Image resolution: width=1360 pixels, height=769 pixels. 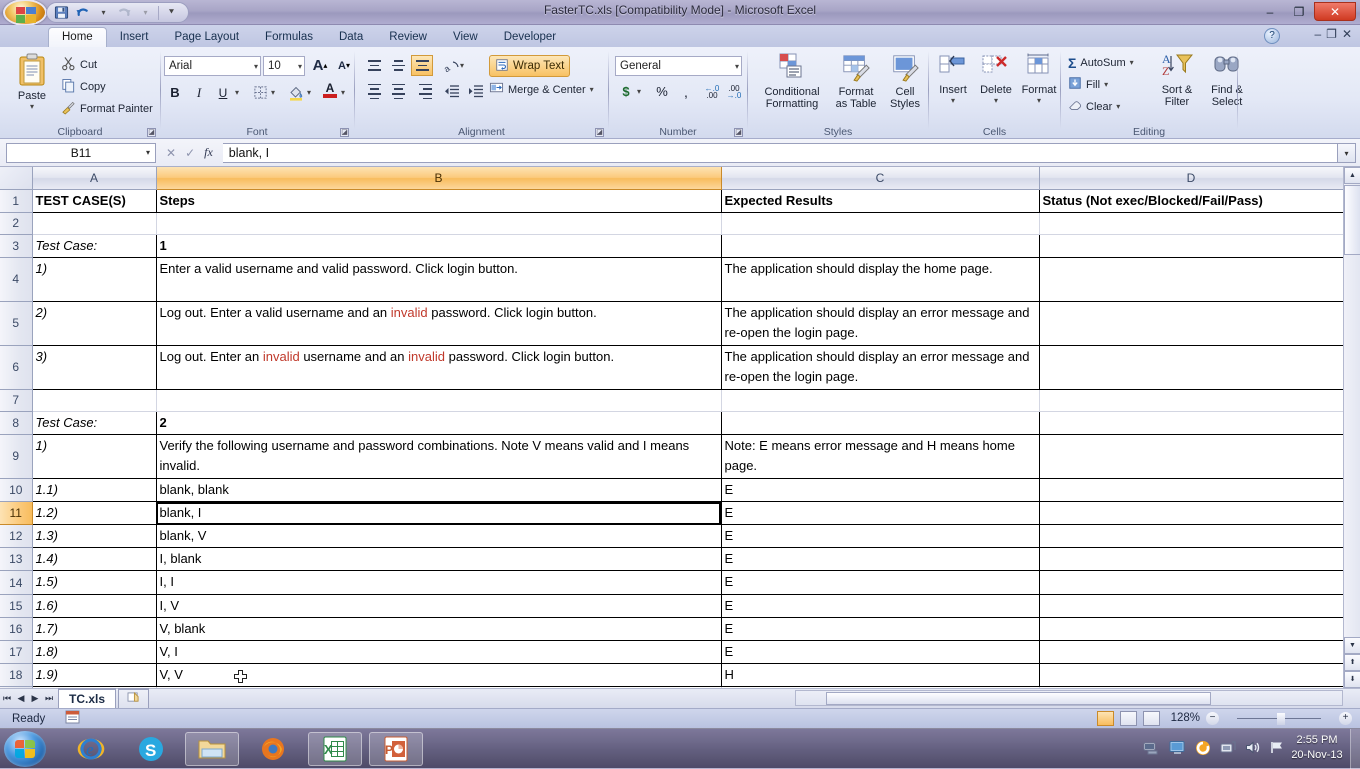 What do you see at coordinates (672, 400) in the screenshot?
I see `table-row: 7` at bounding box center [672, 400].